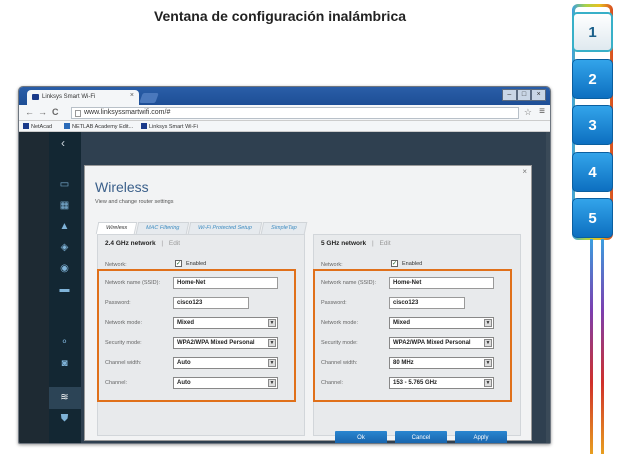 The height and width of the screenshot is (459, 619). What do you see at coordinates (26, 126) in the screenshot?
I see `netacad-icon` at bounding box center [26, 126].